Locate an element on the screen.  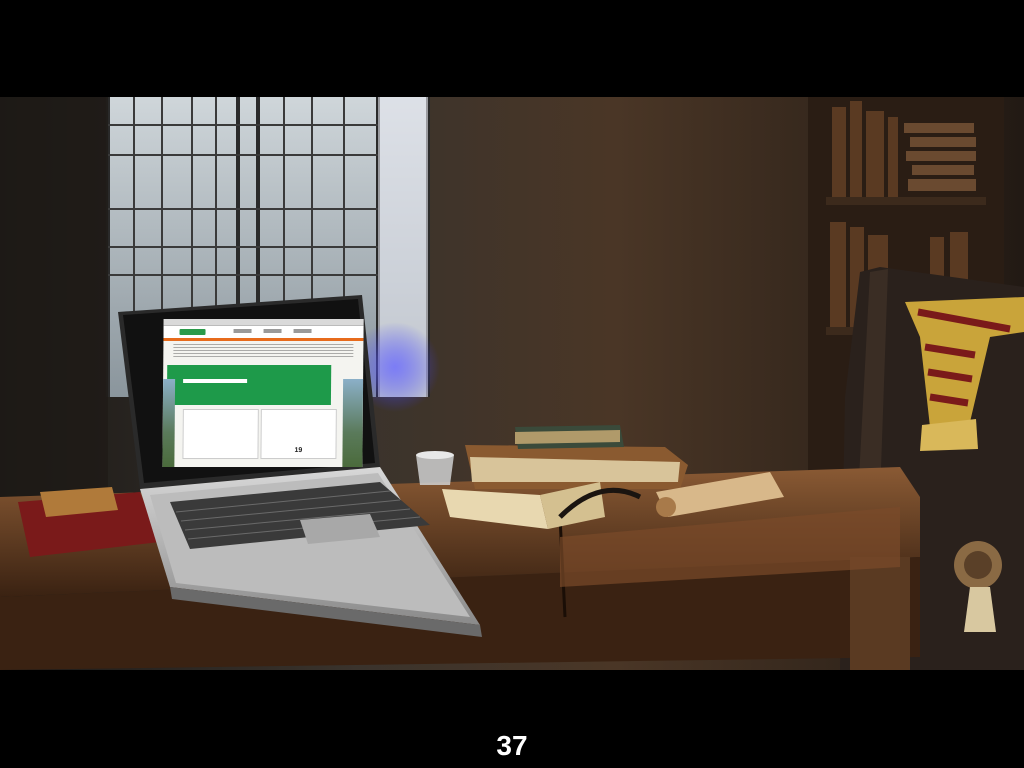
content-column is located at coordinates (220, 434).